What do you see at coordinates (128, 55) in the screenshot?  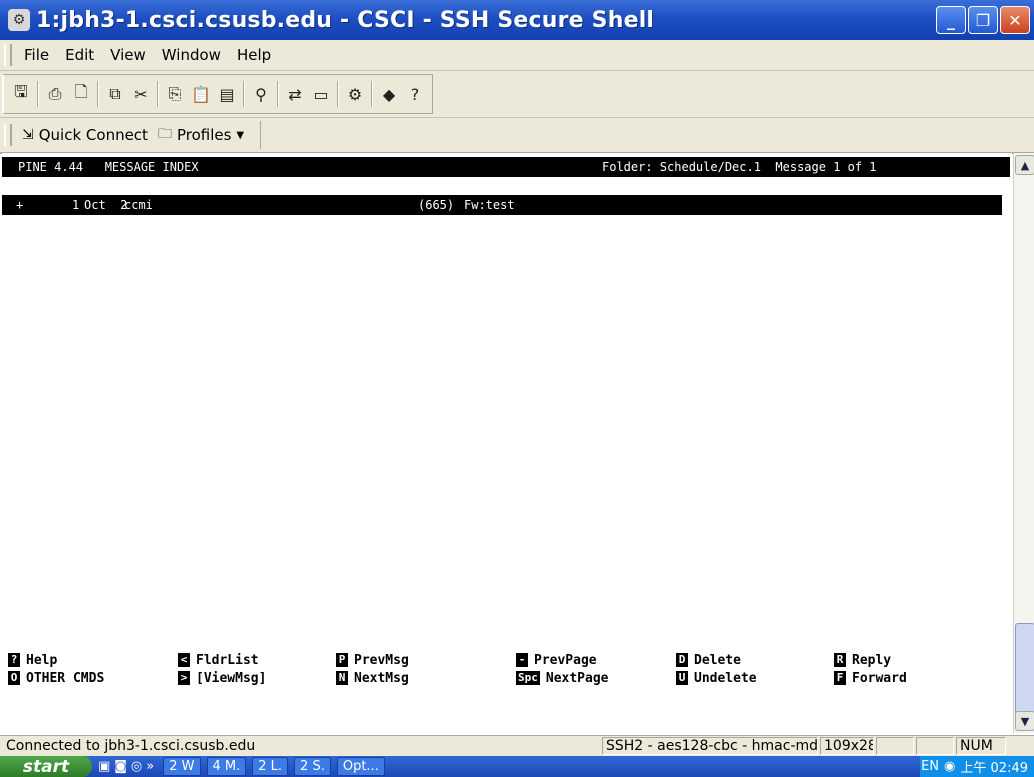 I see `menu-view: View` at bounding box center [128, 55].